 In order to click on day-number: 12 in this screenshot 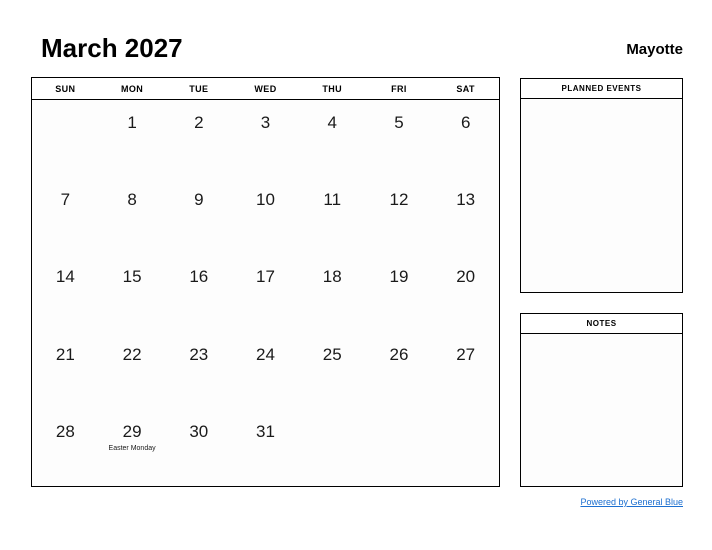, I will do `click(399, 200)`.